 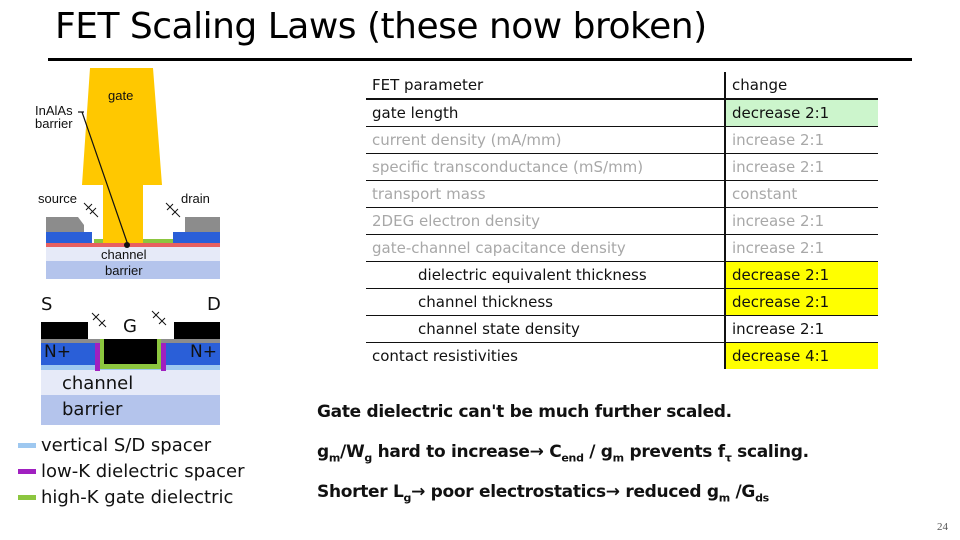 What do you see at coordinates (381, 26) in the screenshot?
I see `slide-title: FET Scaling Laws (these now broken)` at bounding box center [381, 26].